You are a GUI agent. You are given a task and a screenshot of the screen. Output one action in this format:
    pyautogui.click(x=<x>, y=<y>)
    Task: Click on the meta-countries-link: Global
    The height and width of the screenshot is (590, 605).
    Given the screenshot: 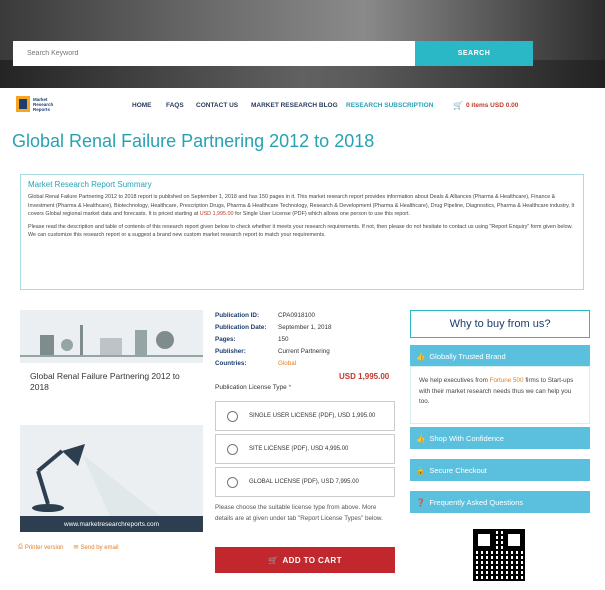 What is the action you would take?
    pyautogui.click(x=287, y=364)
    